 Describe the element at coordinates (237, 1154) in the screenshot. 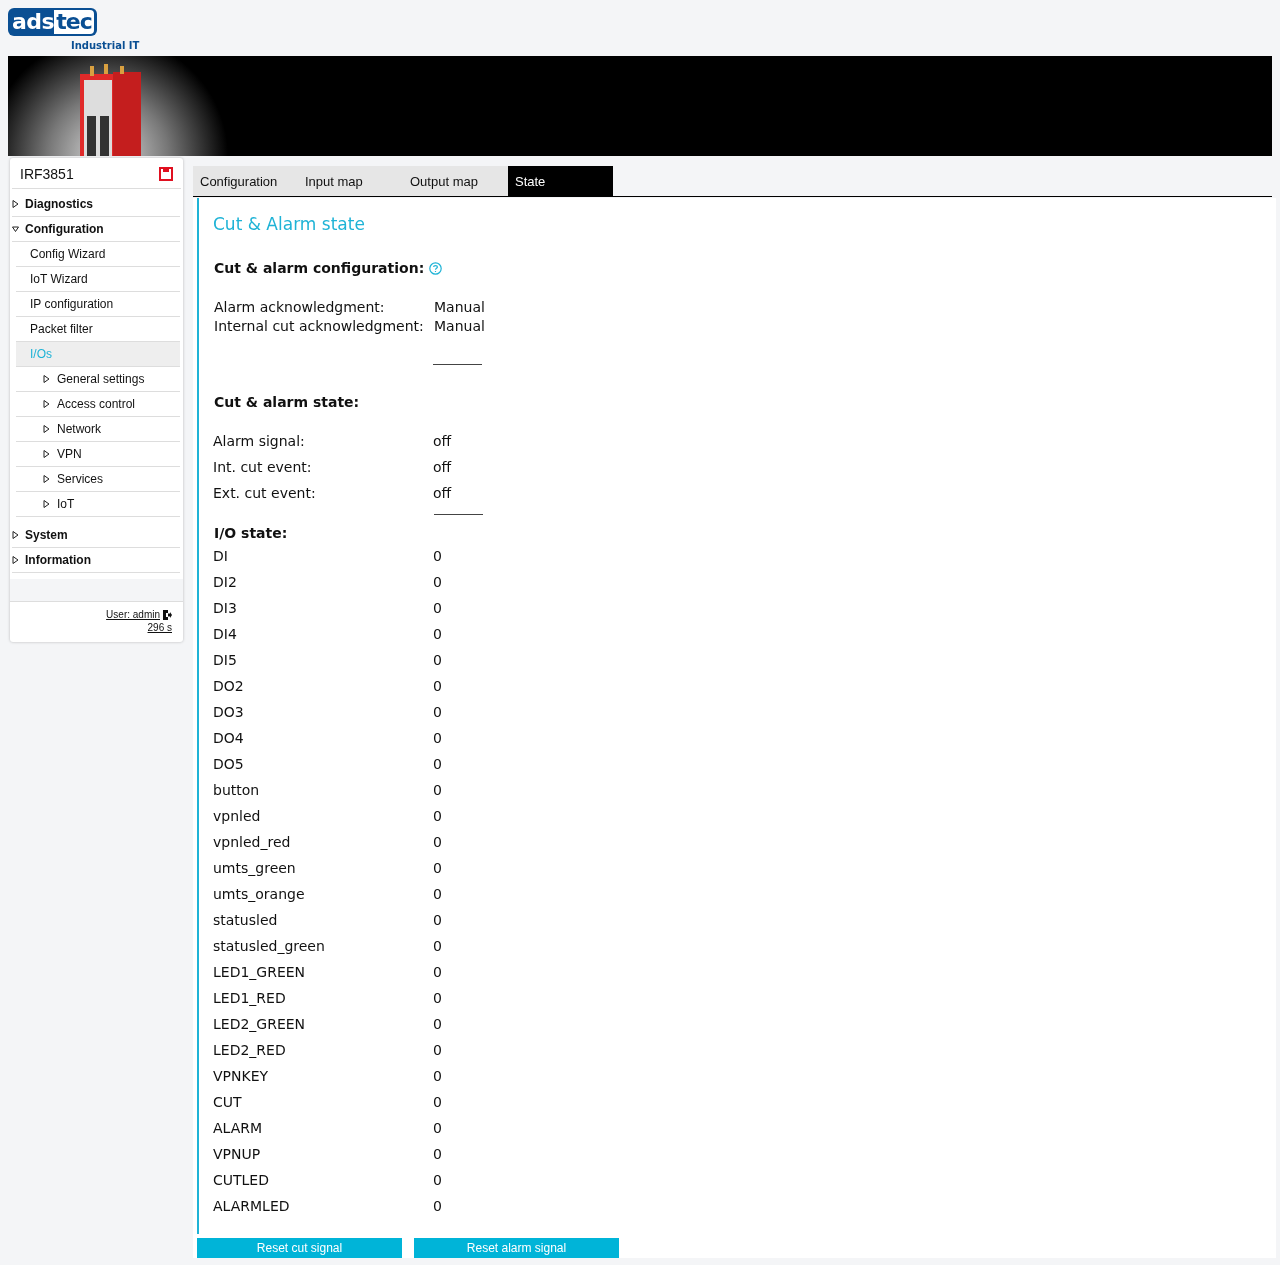

I see `field-label: VPNUP` at that location.